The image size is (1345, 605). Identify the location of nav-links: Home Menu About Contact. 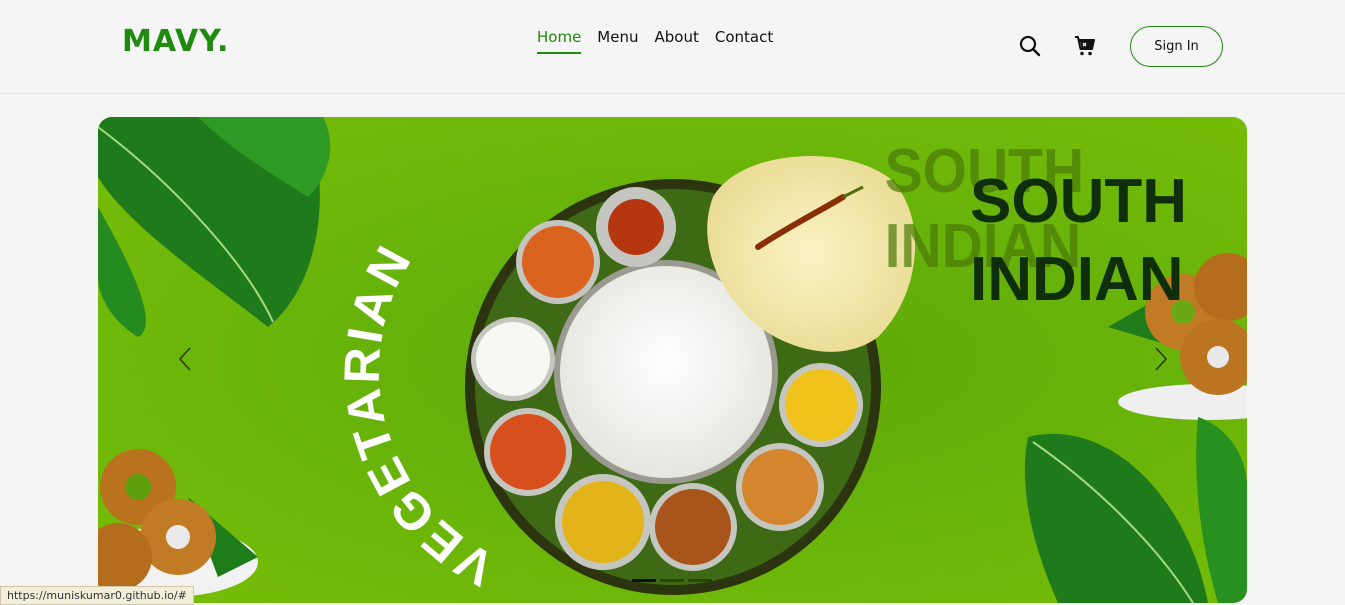
(655, 41).